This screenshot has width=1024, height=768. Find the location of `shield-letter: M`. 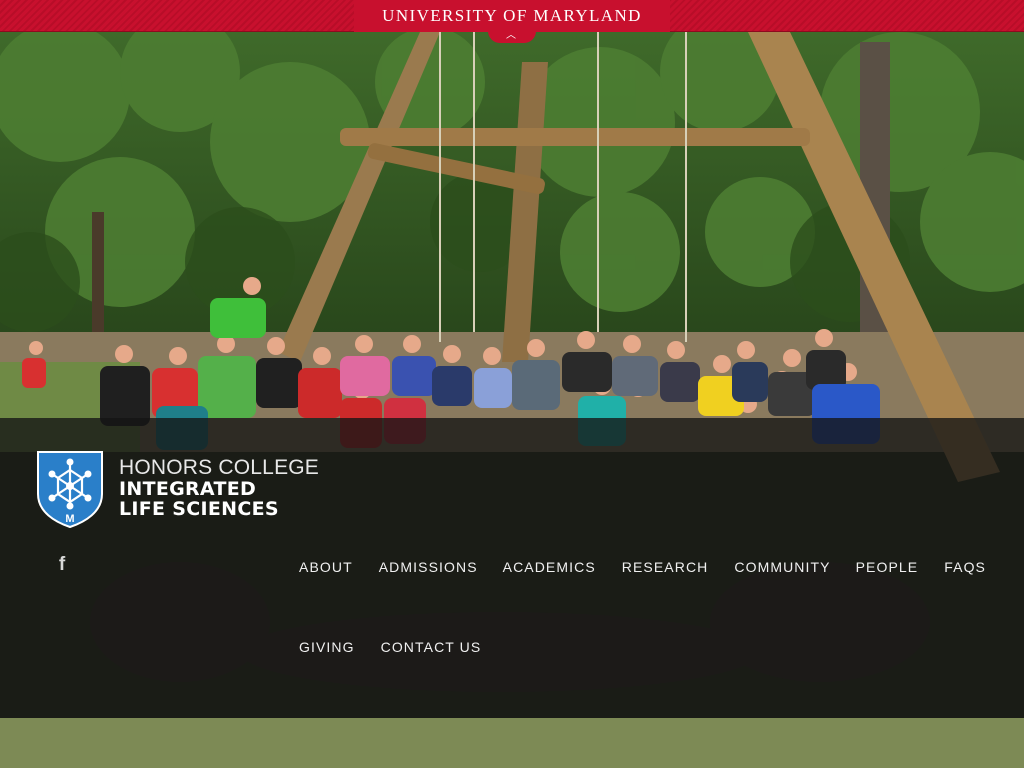

shield-letter: M is located at coordinates (69, 519).